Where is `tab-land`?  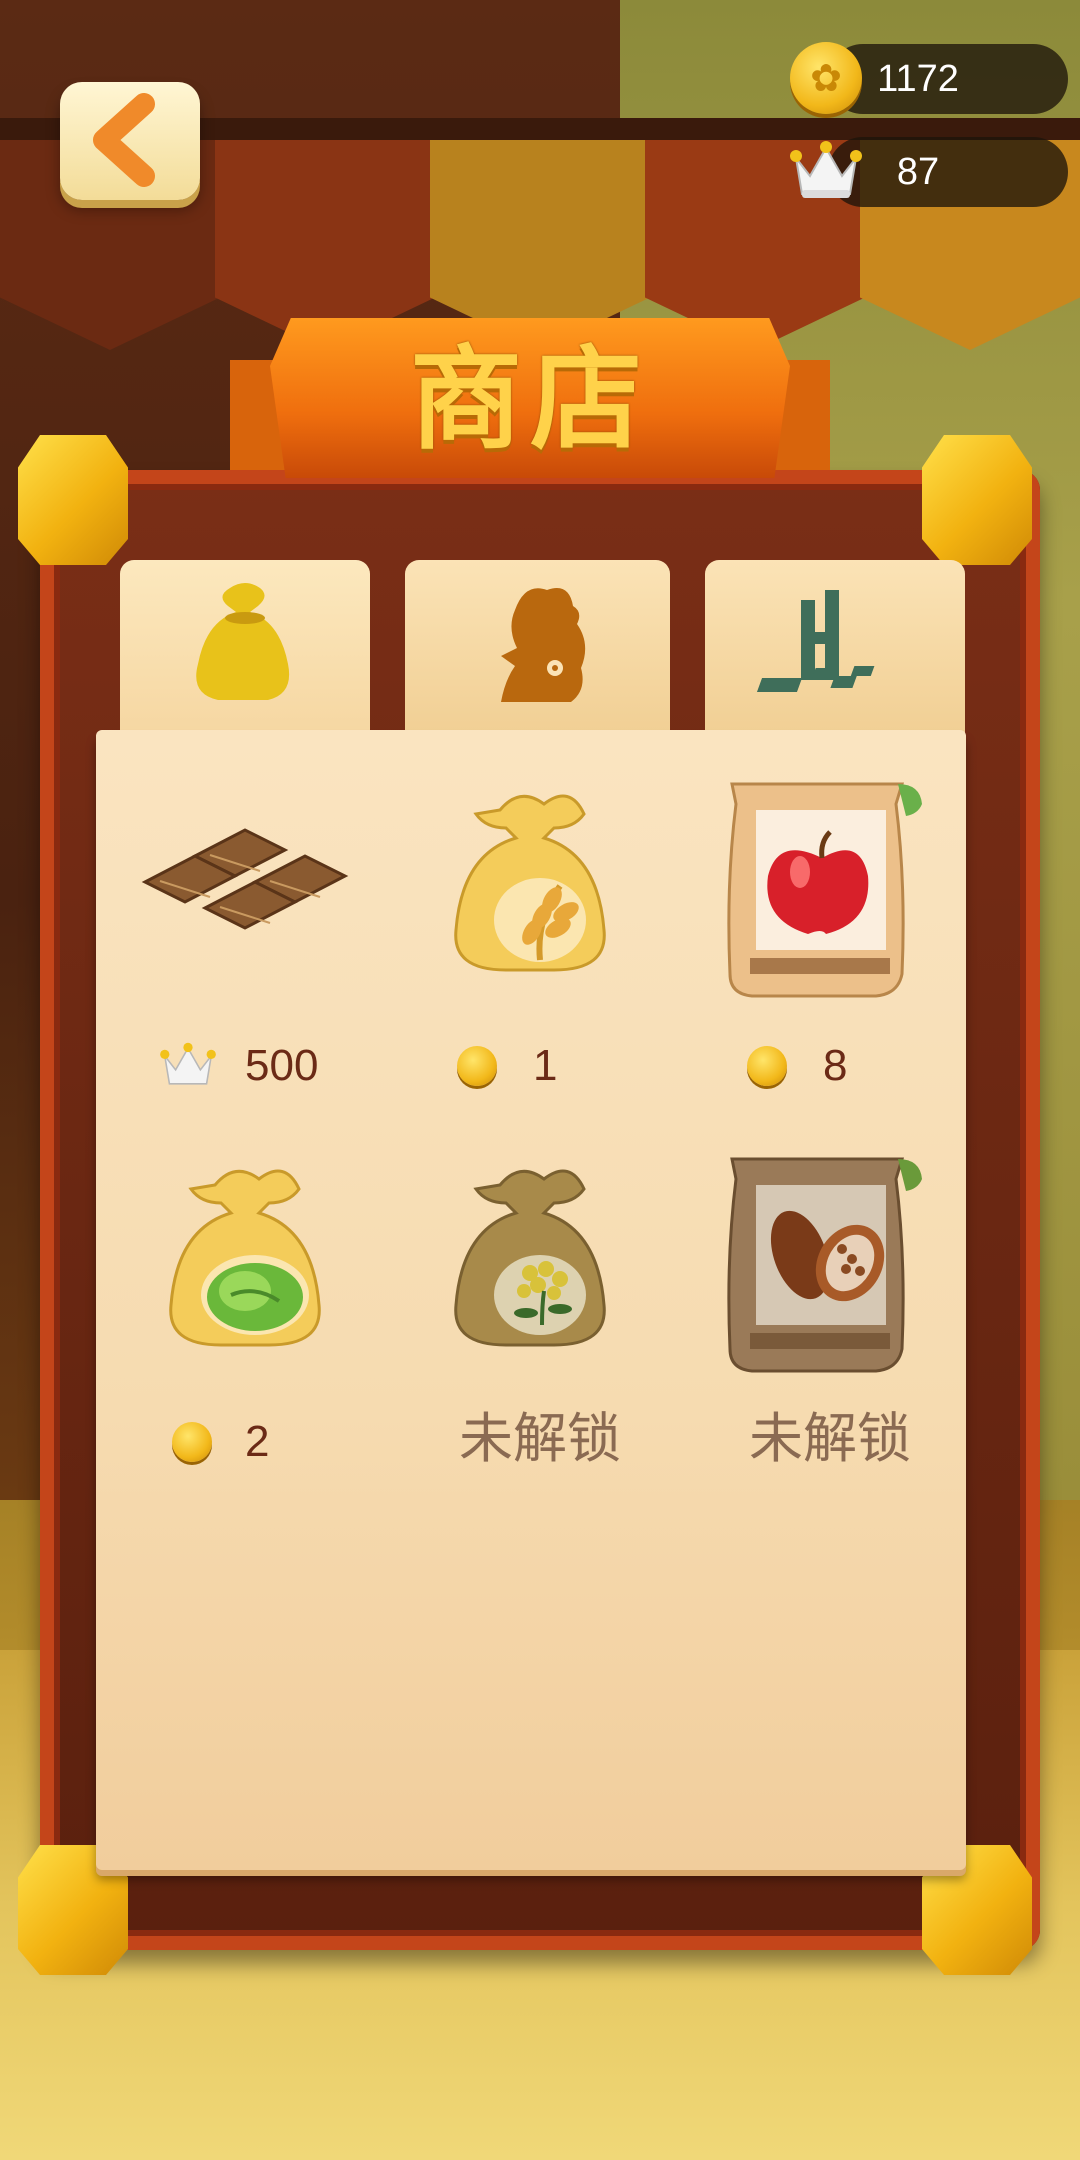 tab-land is located at coordinates (835, 647).